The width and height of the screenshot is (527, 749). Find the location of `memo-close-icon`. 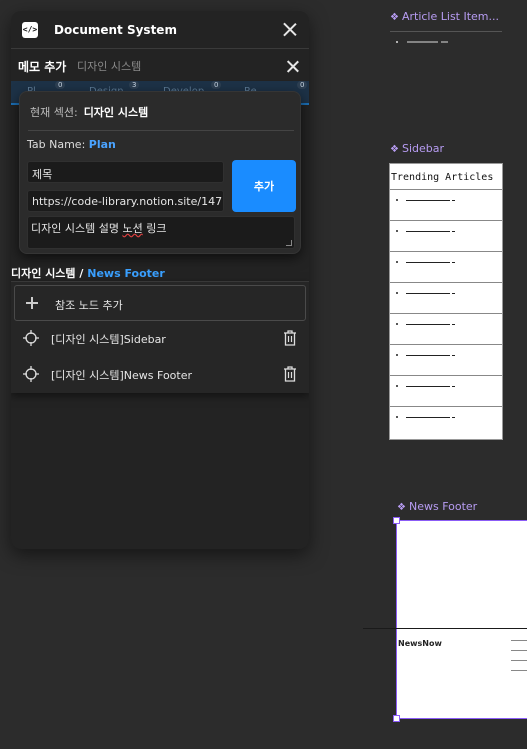

memo-close-icon is located at coordinates (293, 66).